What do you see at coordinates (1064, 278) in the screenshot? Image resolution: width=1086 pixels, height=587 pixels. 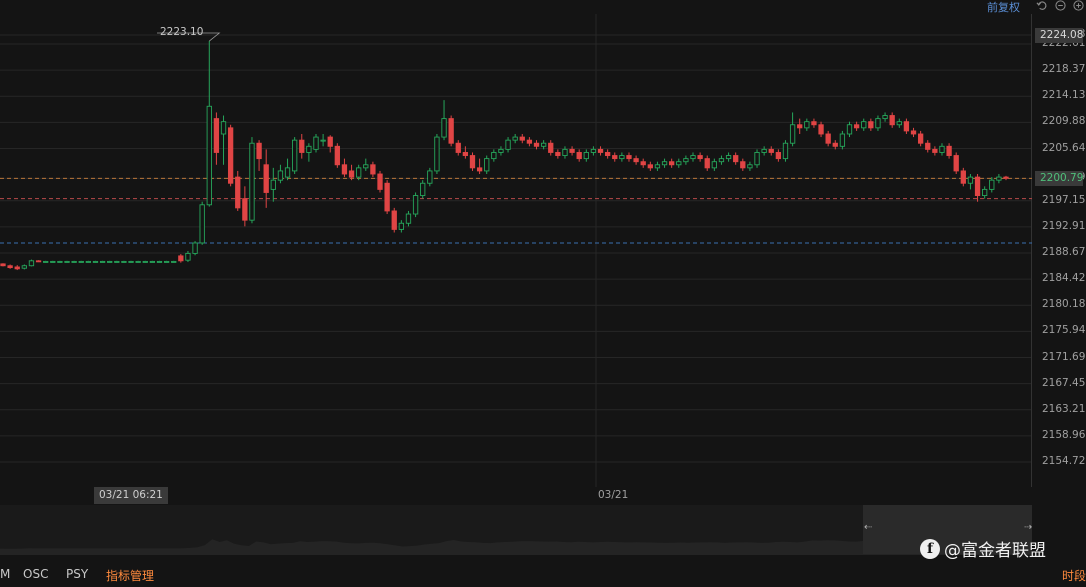 I see `y-tick-label: 2184.42` at bounding box center [1064, 278].